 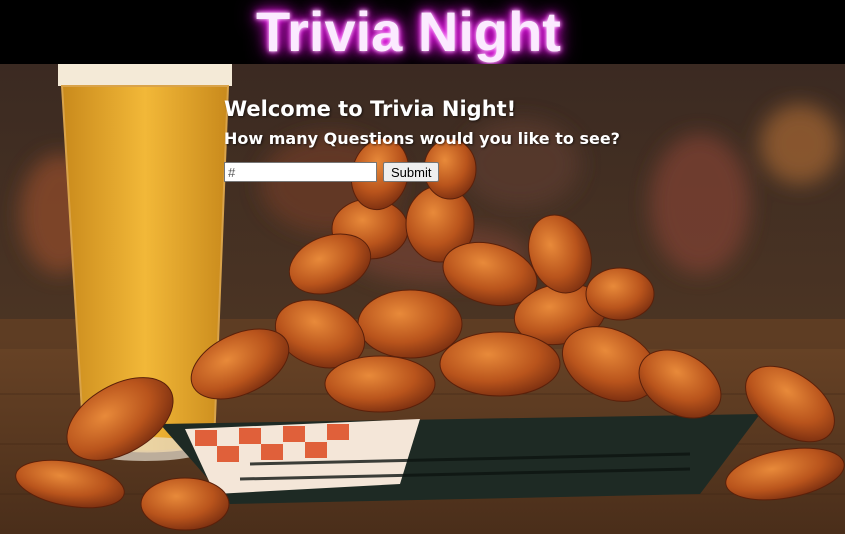 I want to click on question-count-form: Submit, so click(x=422, y=172).